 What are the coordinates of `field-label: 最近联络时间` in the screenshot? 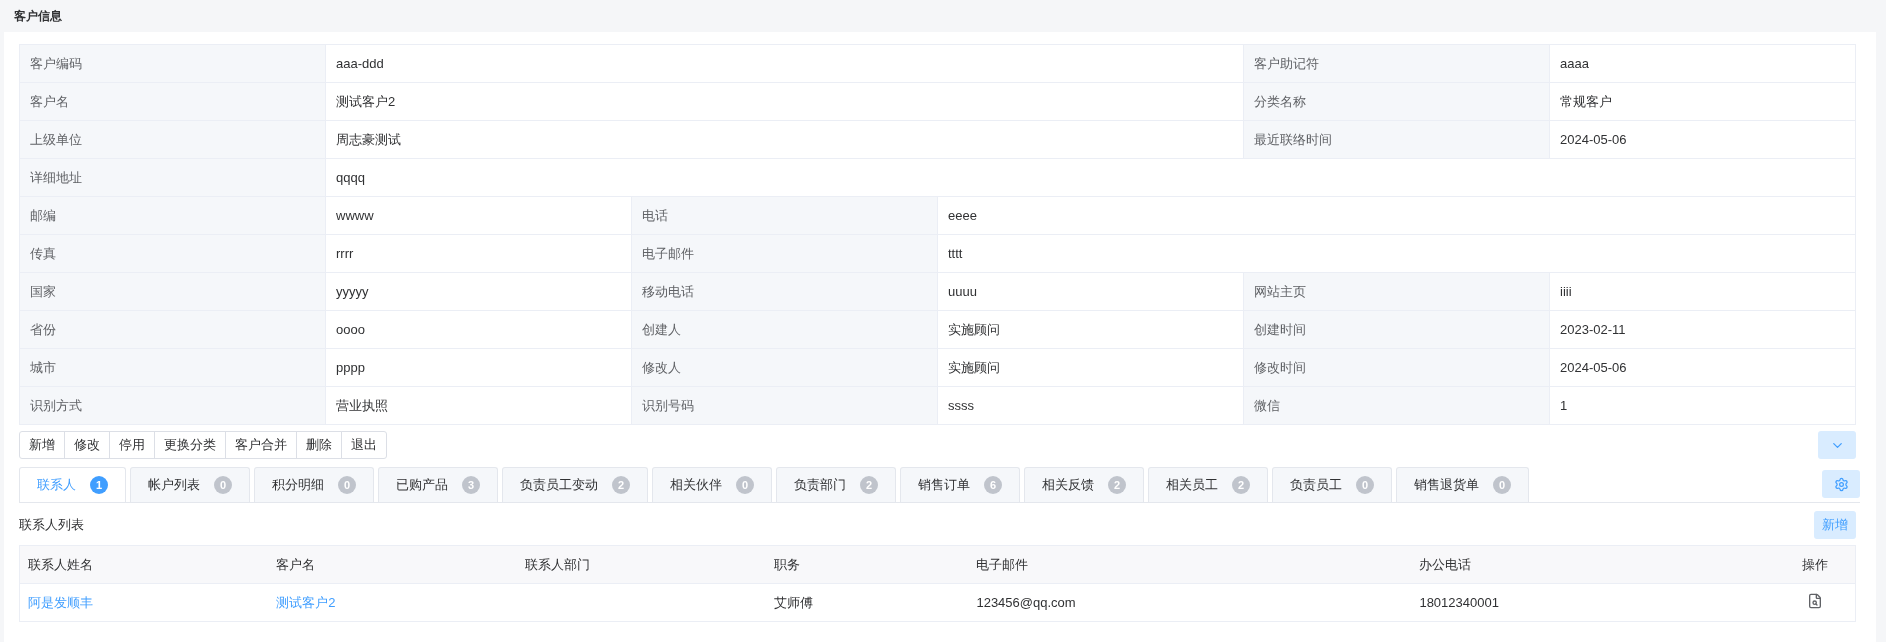 It's located at (1396, 139).